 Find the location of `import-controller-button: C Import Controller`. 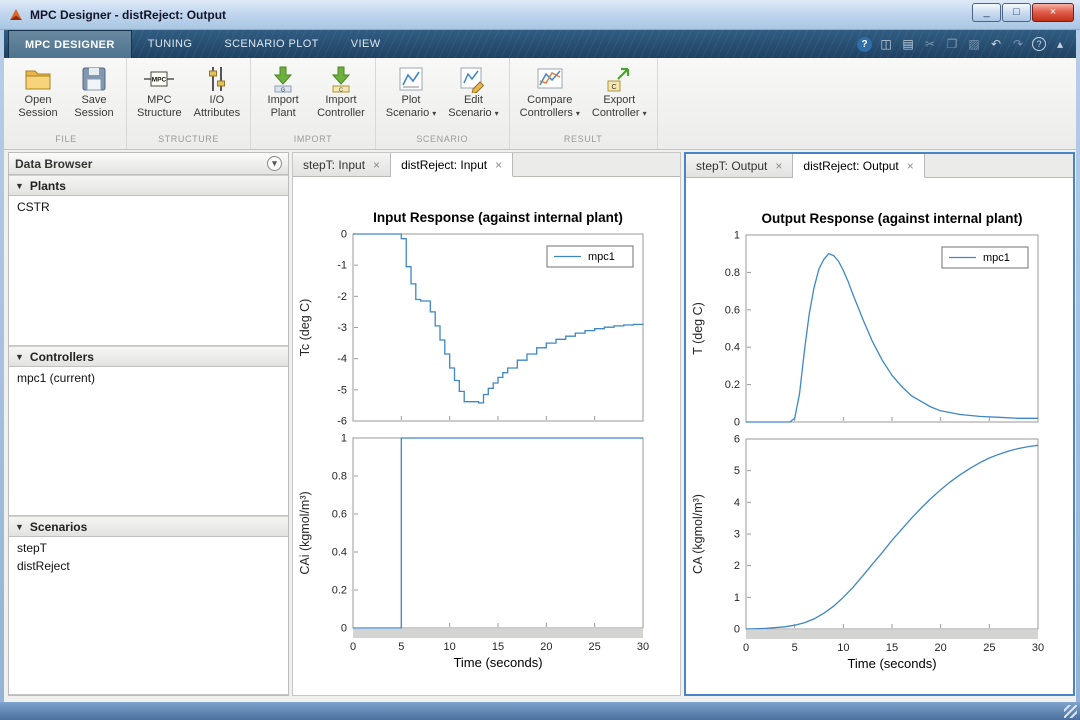

import-controller-button: C Import Controller is located at coordinates (341, 97).